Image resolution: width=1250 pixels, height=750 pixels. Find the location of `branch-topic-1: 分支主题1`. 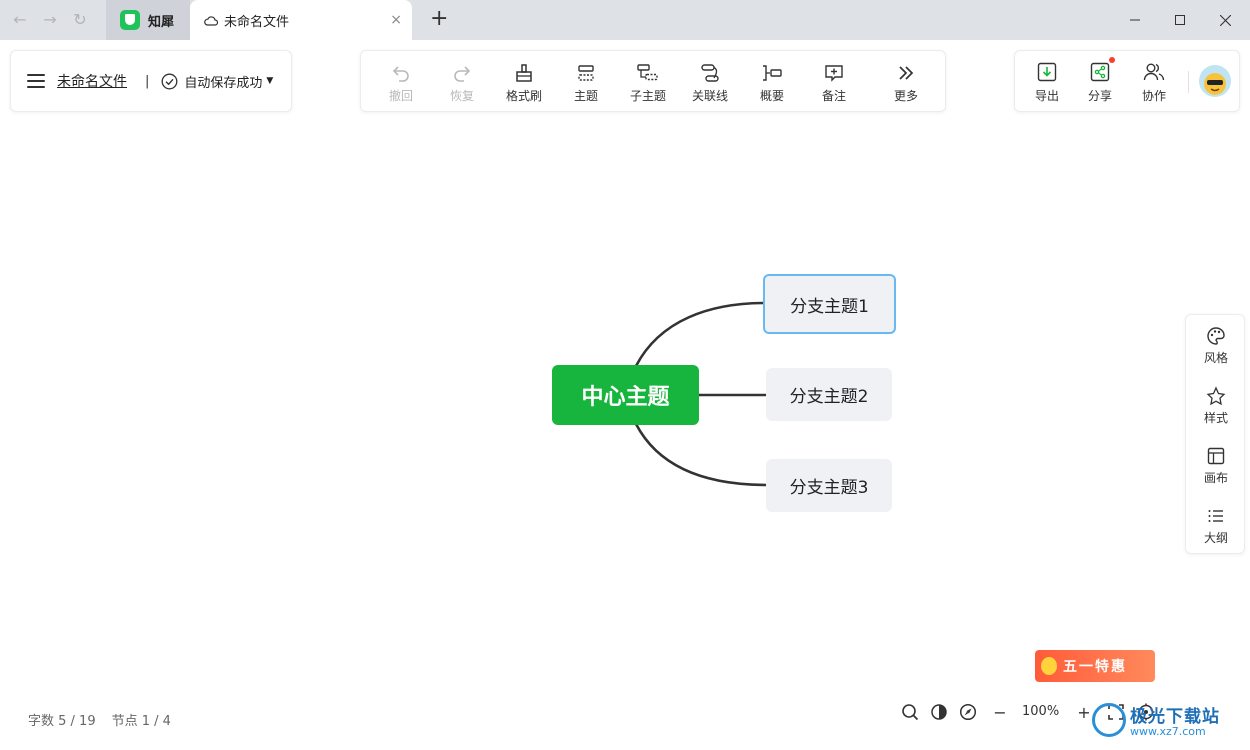

branch-topic-1: 分支主题1 is located at coordinates (829, 304).